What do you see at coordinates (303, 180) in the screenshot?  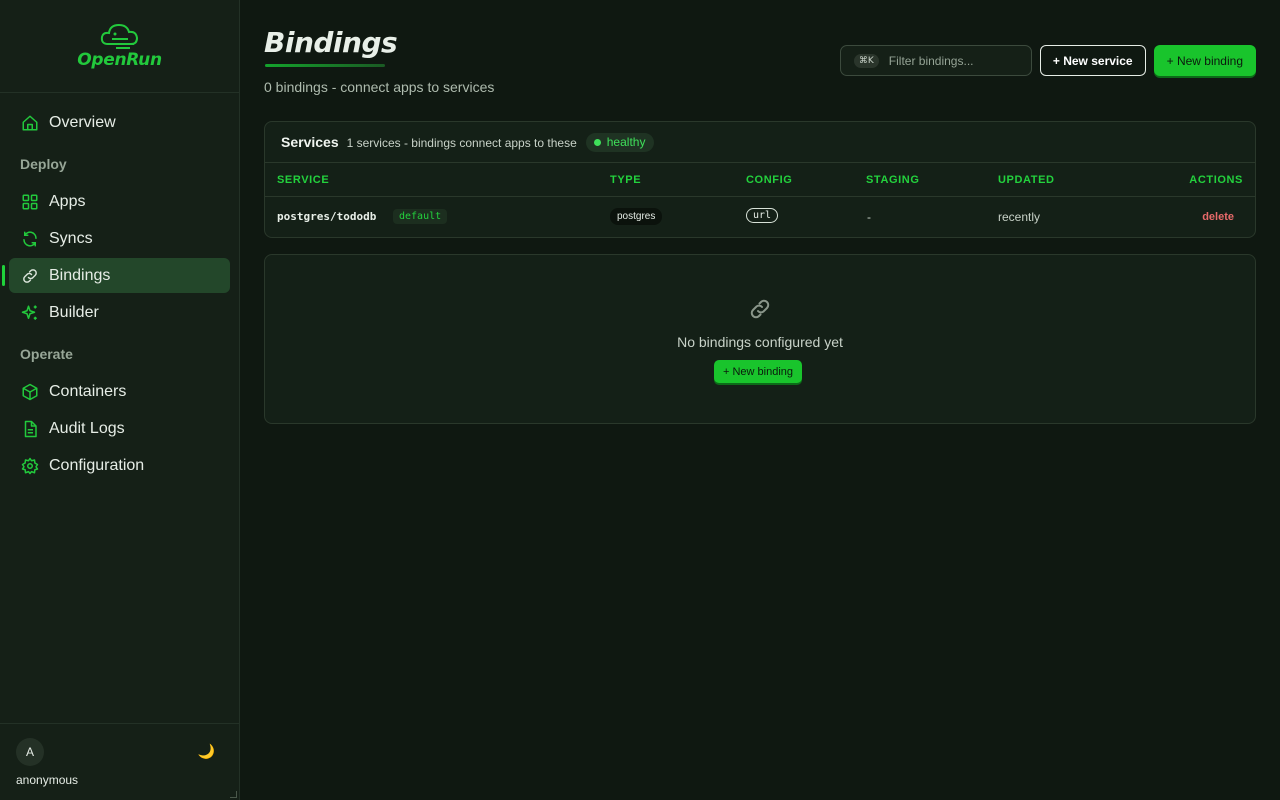 I see `column-header-service: SERVICE` at bounding box center [303, 180].